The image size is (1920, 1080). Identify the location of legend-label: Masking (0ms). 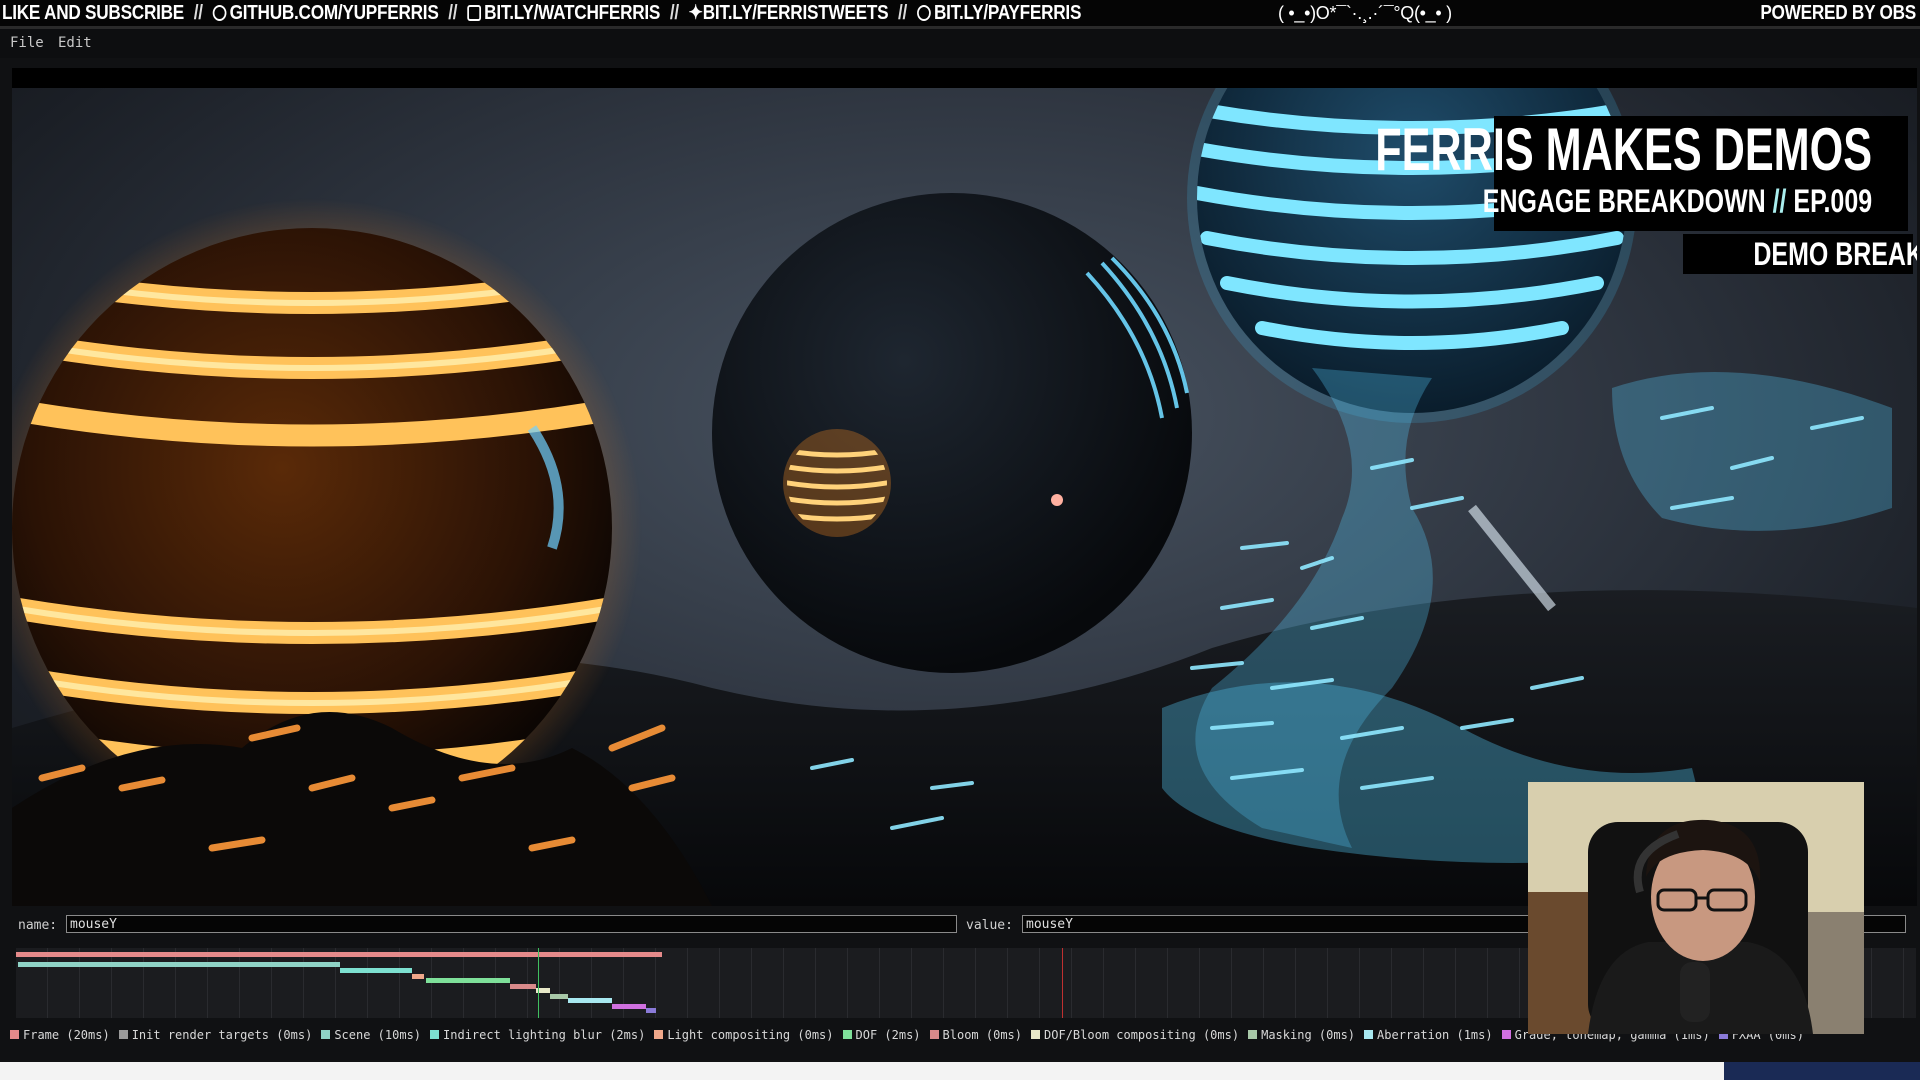
(1308, 1035).